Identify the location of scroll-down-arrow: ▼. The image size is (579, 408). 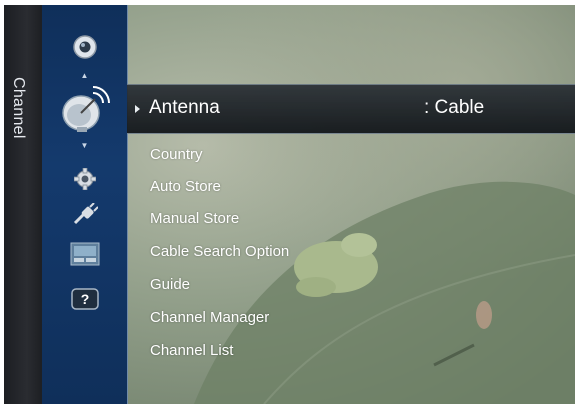
(84, 145).